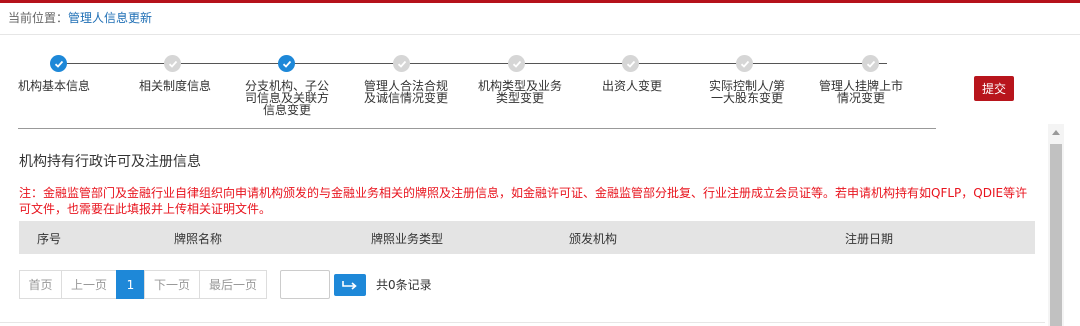 This screenshot has width=1080, height=326. Describe the element at coordinates (861, 92) in the screenshot. I see `step-8-label: 管理人挂牌上市情况变更` at that location.